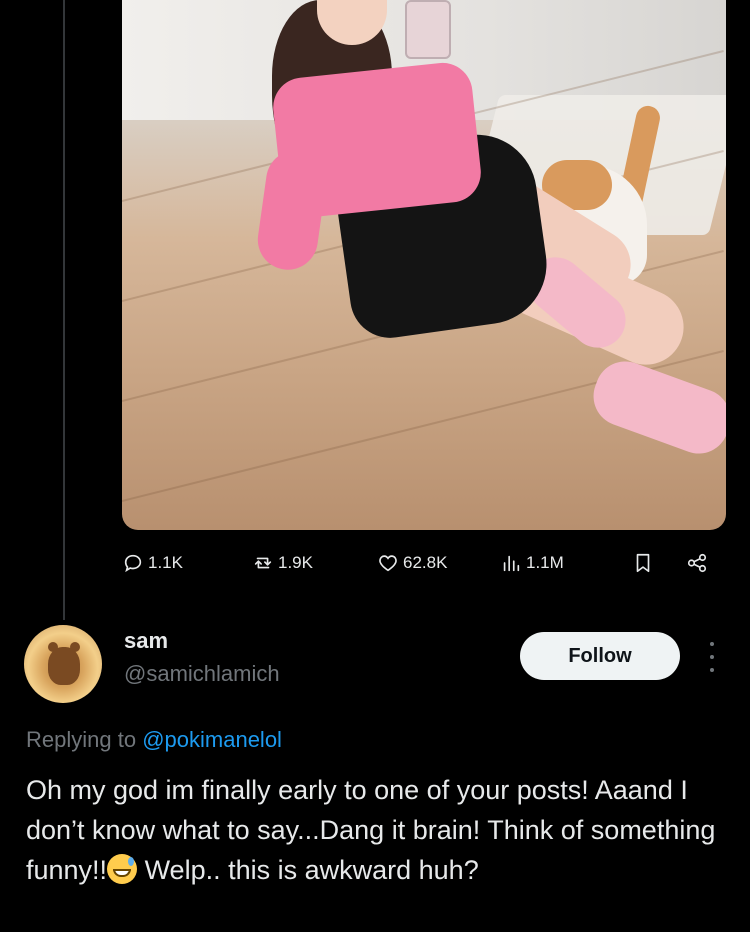  What do you see at coordinates (377, 140) in the screenshot?
I see `image-cardigan` at bounding box center [377, 140].